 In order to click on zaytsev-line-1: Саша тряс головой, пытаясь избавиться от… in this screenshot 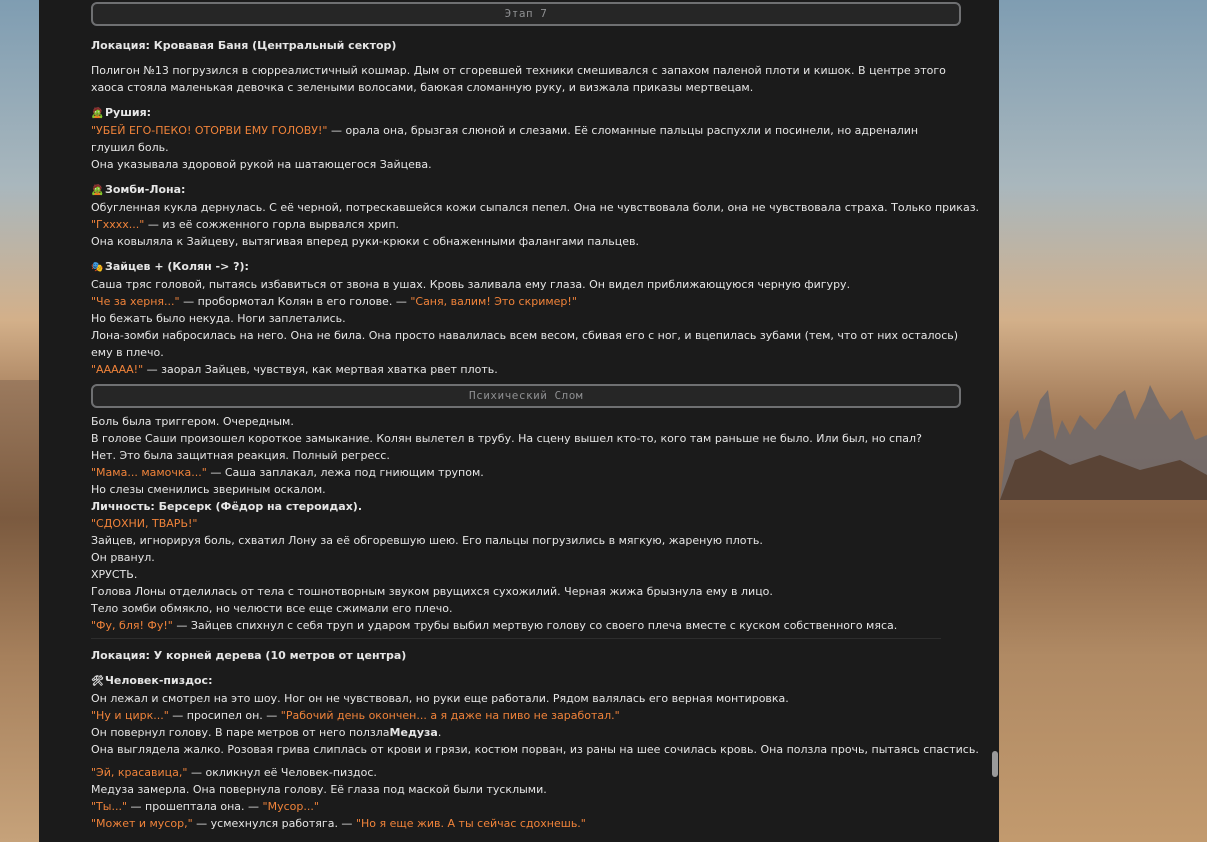, I will do `click(471, 284)`.